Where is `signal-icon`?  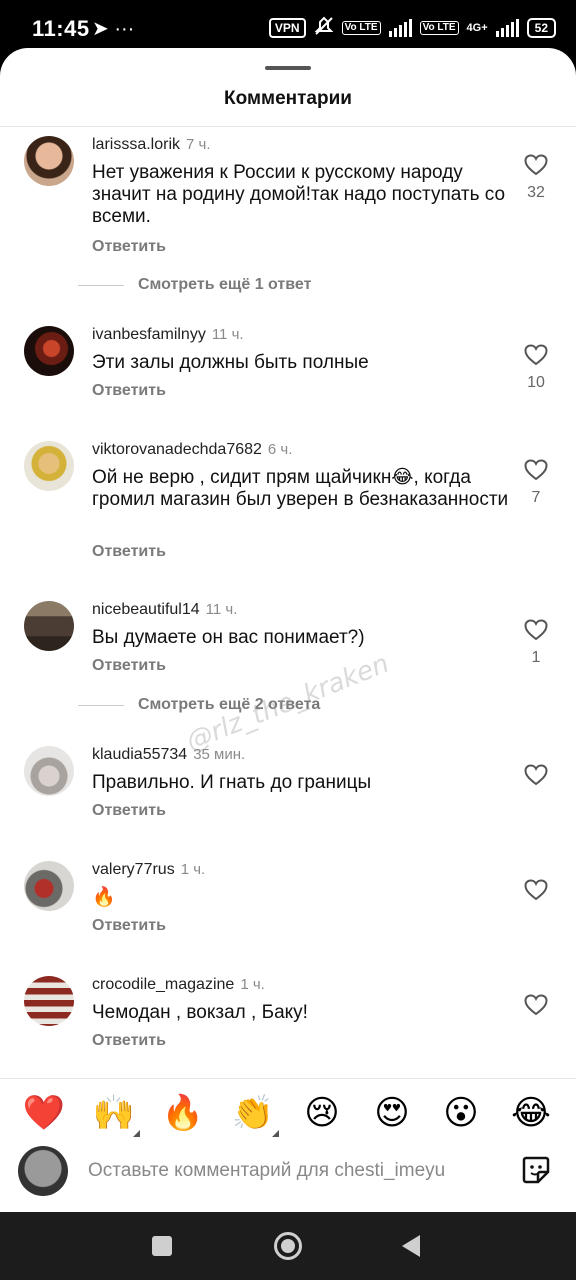
signal-icon is located at coordinates (400, 27).